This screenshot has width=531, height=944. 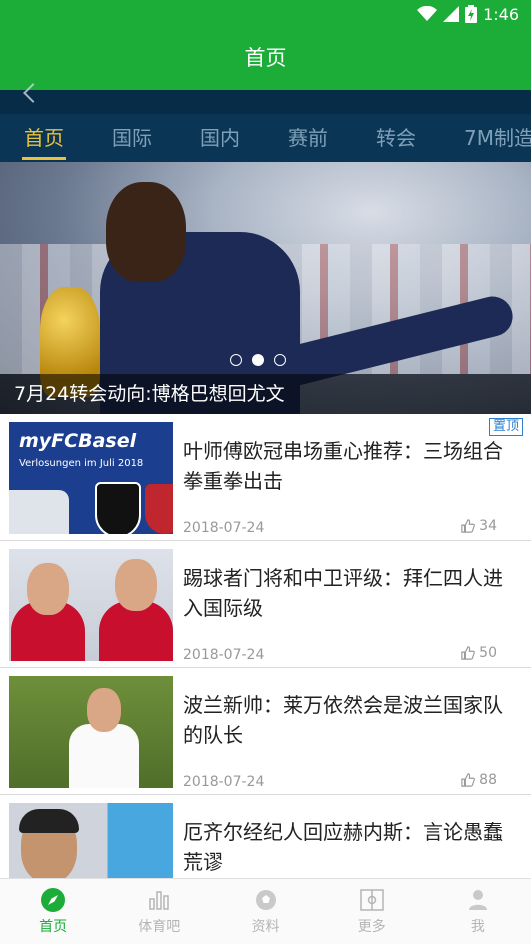 I want to click on news-headline: 厄齐尔经纪人回应赫内斯：言论愚蠢荒谬, so click(x=343, y=847).